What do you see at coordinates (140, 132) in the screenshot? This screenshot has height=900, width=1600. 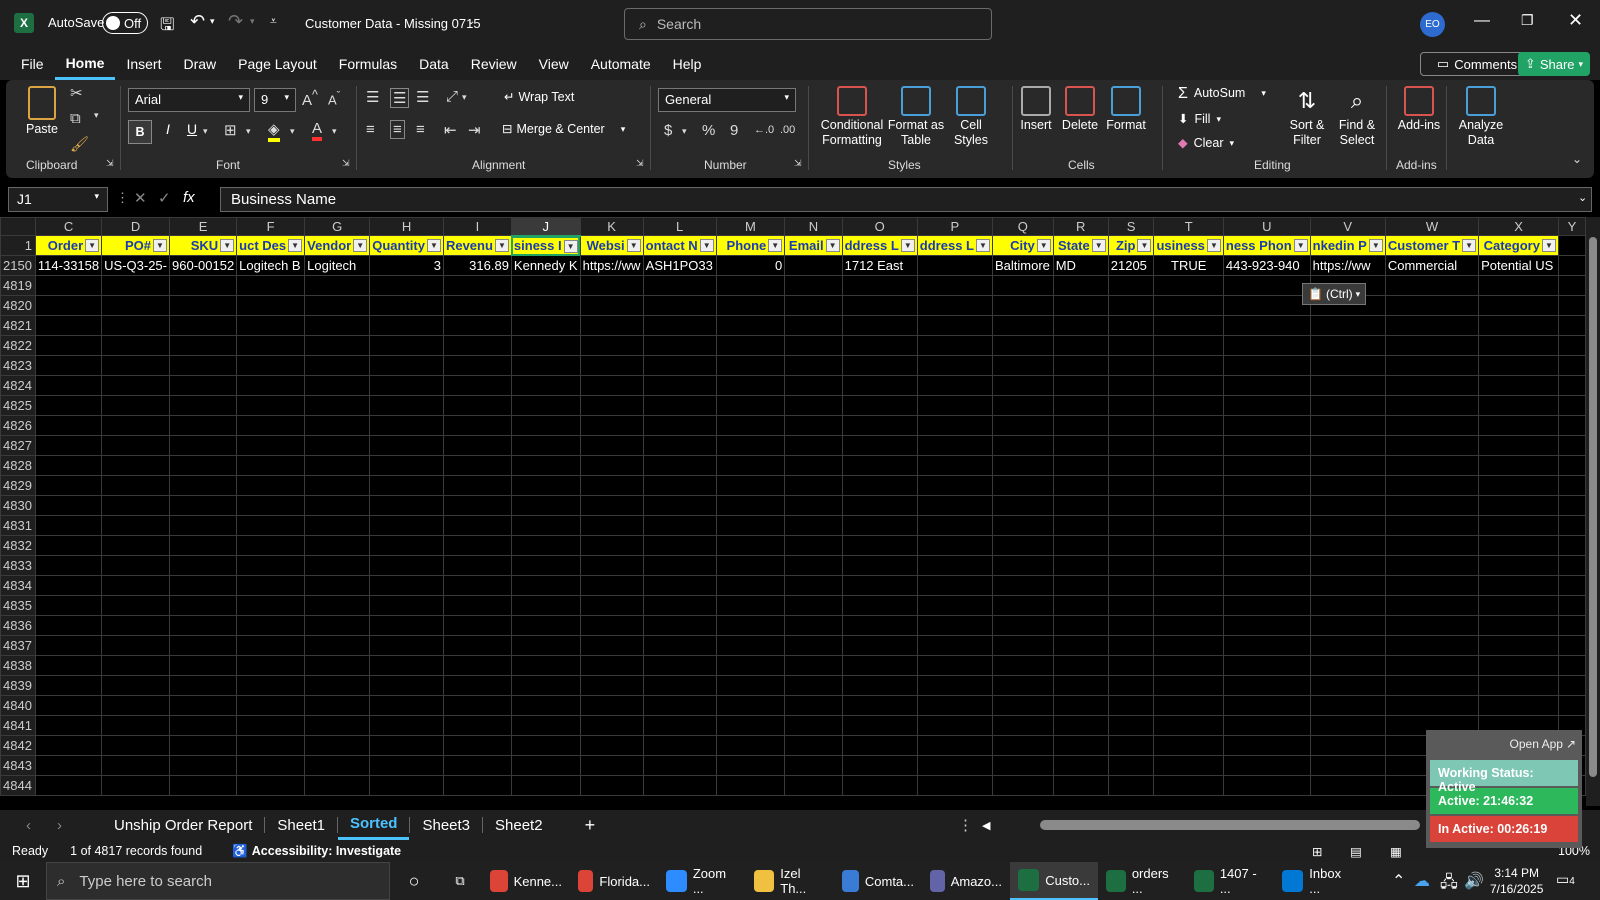 I see `bold-button: B` at bounding box center [140, 132].